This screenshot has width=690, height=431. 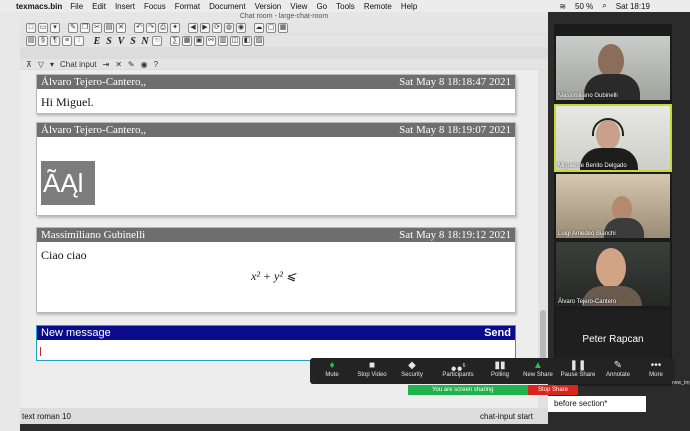 I want to click on new-message-box: New message Send, so click(x=276, y=343).